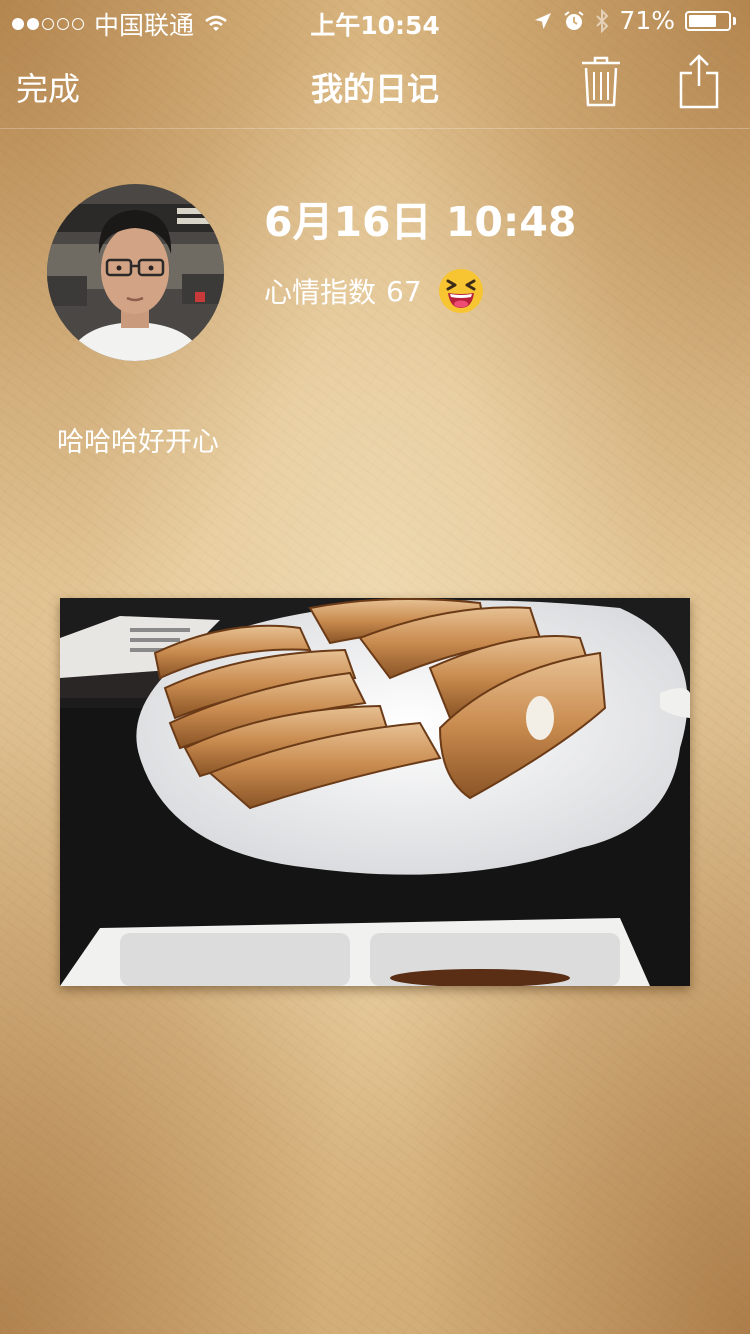  I want to click on avatar, so click(135, 272).